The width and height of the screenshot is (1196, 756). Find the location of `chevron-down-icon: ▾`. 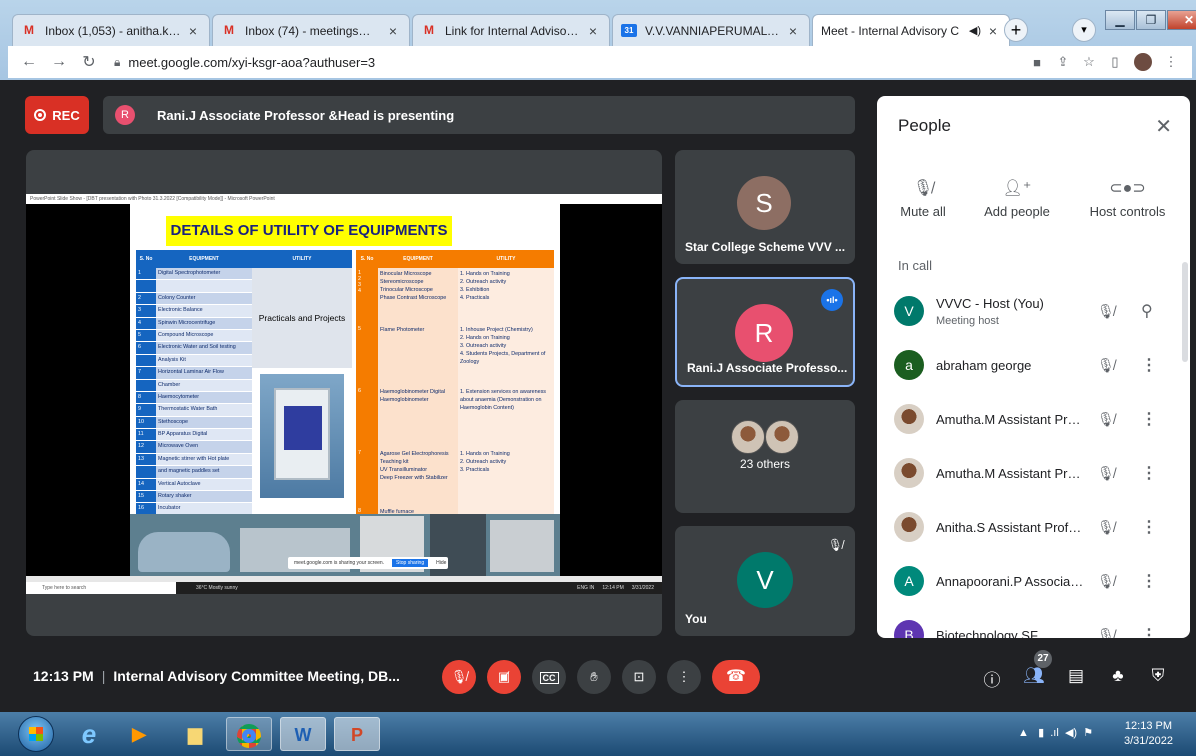

chevron-down-icon: ▾ is located at coordinates (1084, 30).